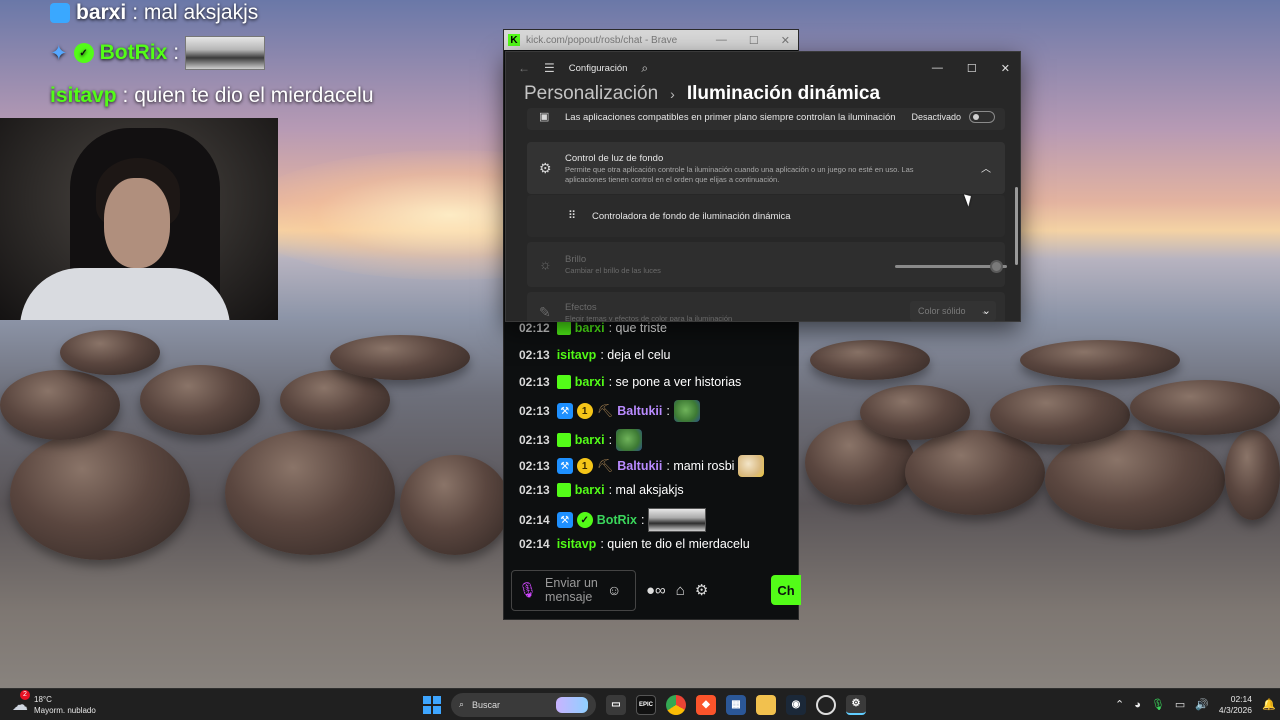 The height and width of the screenshot is (720, 1280). I want to click on message-text: : que triste, so click(637, 328).